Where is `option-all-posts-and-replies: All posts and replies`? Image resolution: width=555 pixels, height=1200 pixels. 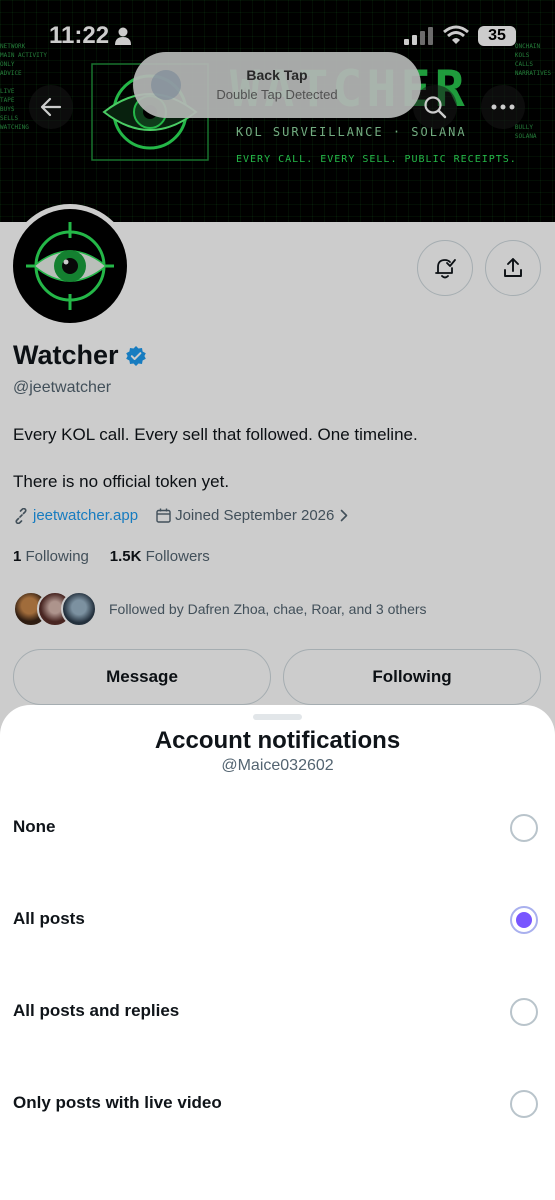
option-all-posts-and-replies: All posts and replies is located at coordinates (277, 1012).